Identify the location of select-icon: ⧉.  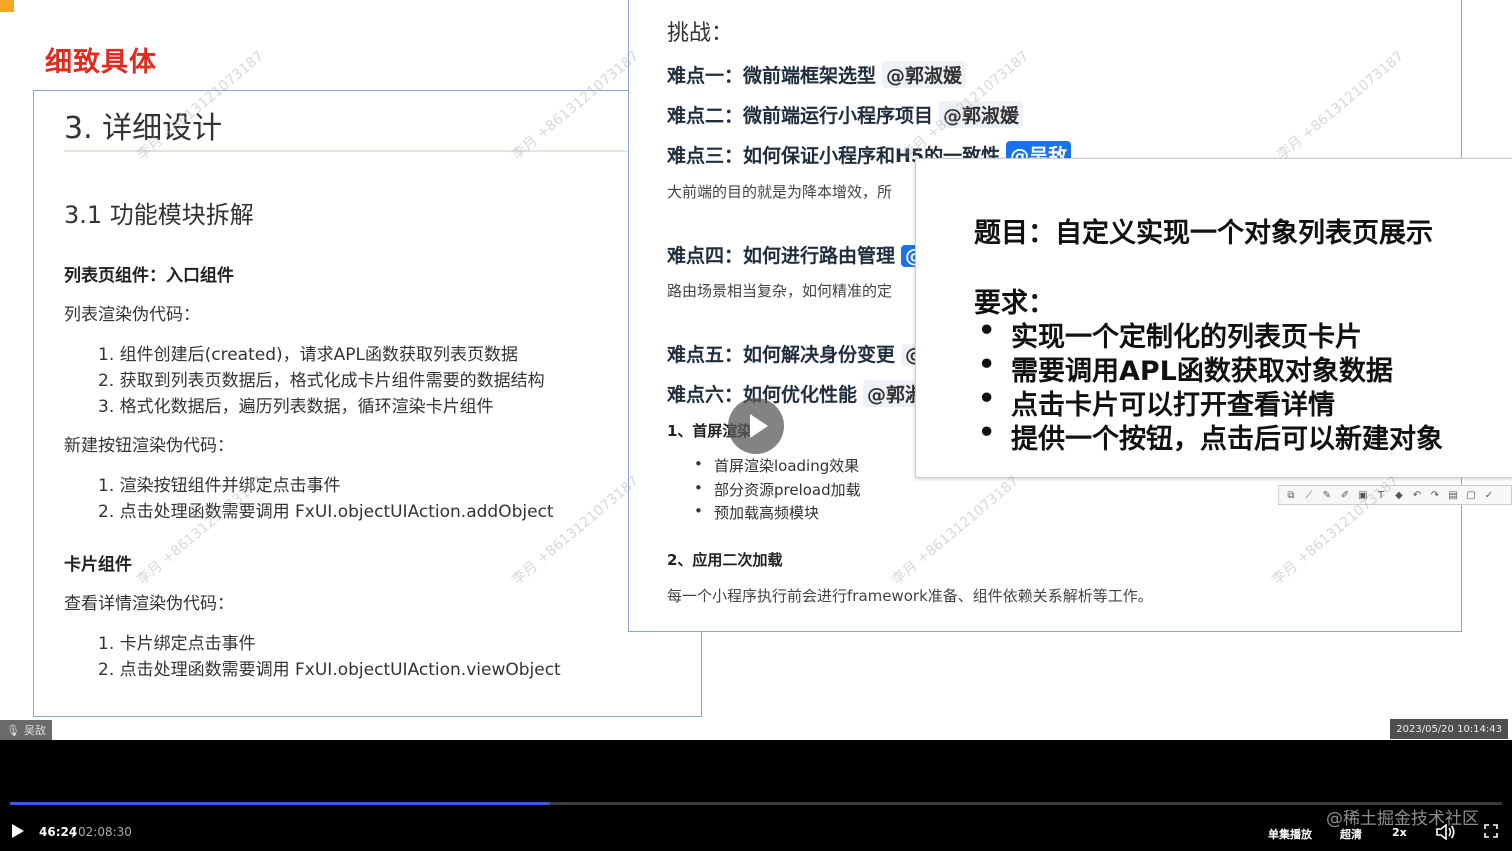
(1291, 495).